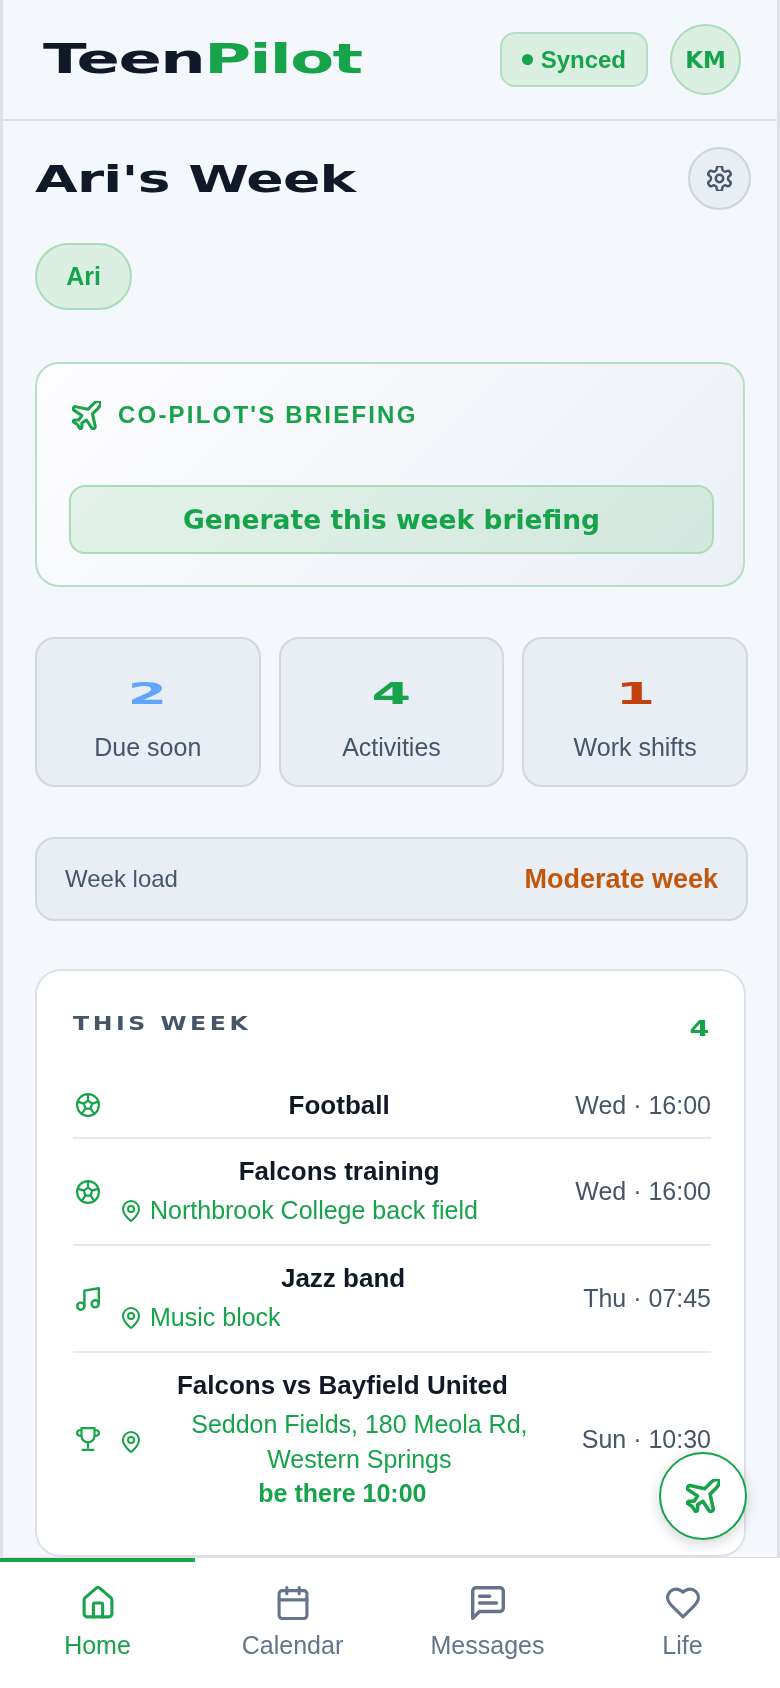 This screenshot has width=780, height=1688. I want to click on sync-status-label: Synced, so click(583, 59).